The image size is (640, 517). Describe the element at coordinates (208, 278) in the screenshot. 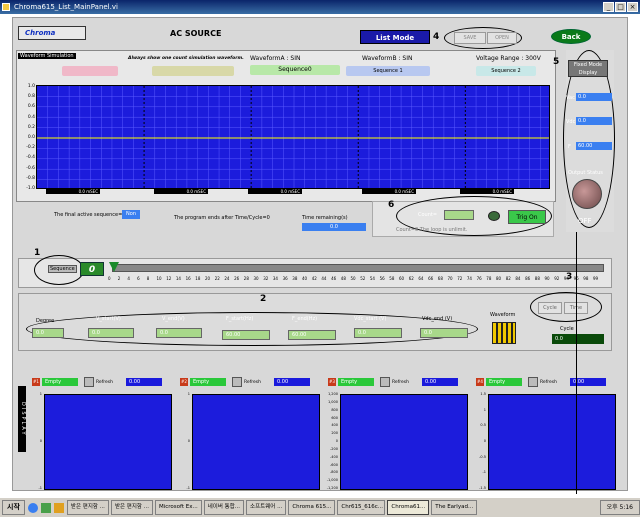

I see `sequence-tick-label: 20` at that location.